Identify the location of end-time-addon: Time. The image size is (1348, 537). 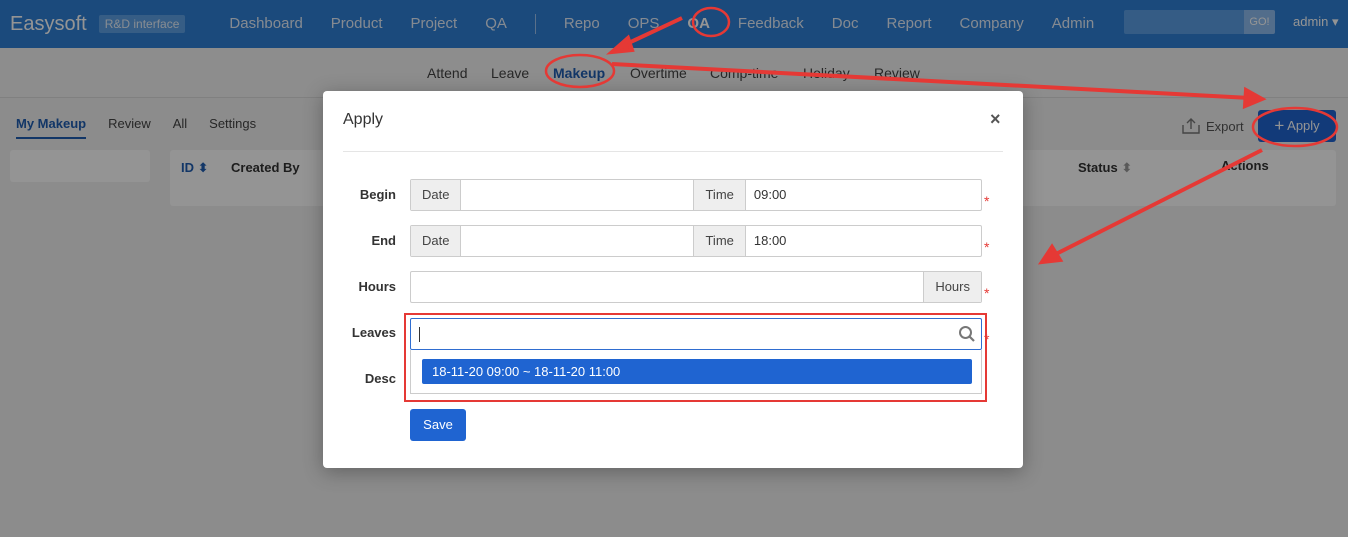
(719, 241).